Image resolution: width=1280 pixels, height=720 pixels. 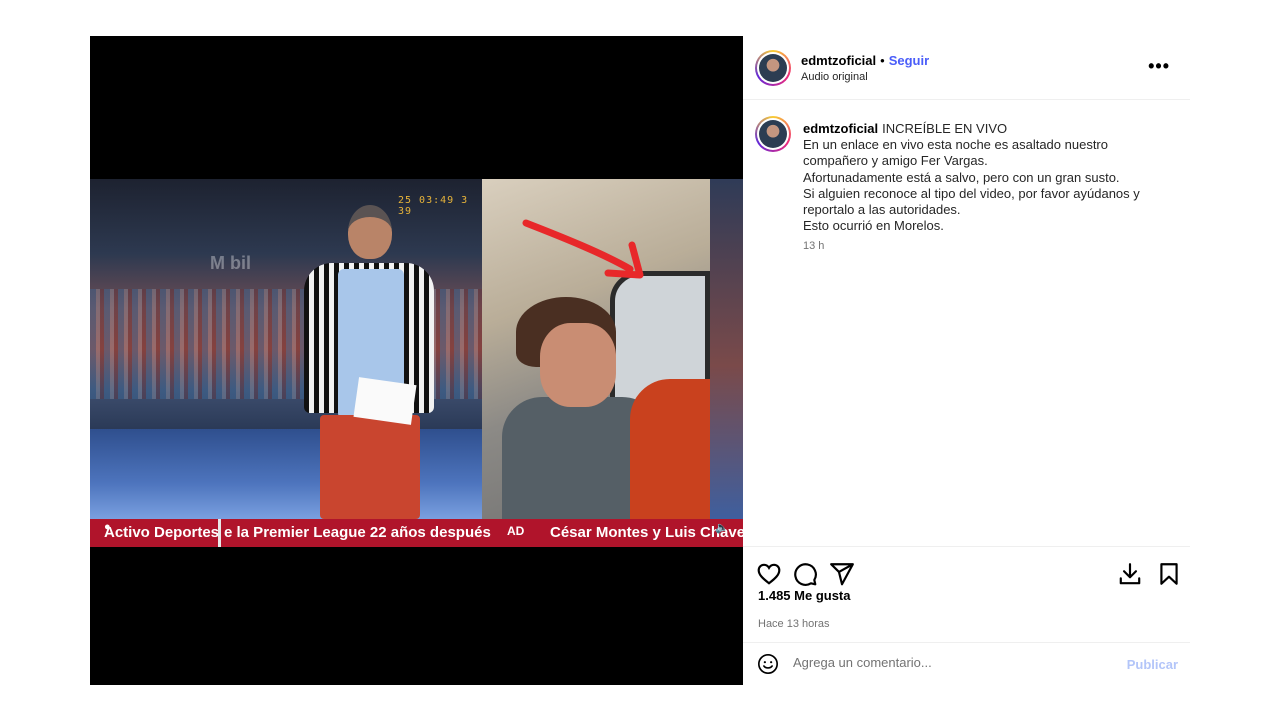 I want to click on post-time: Hace 13 horas, so click(x=794, y=624).